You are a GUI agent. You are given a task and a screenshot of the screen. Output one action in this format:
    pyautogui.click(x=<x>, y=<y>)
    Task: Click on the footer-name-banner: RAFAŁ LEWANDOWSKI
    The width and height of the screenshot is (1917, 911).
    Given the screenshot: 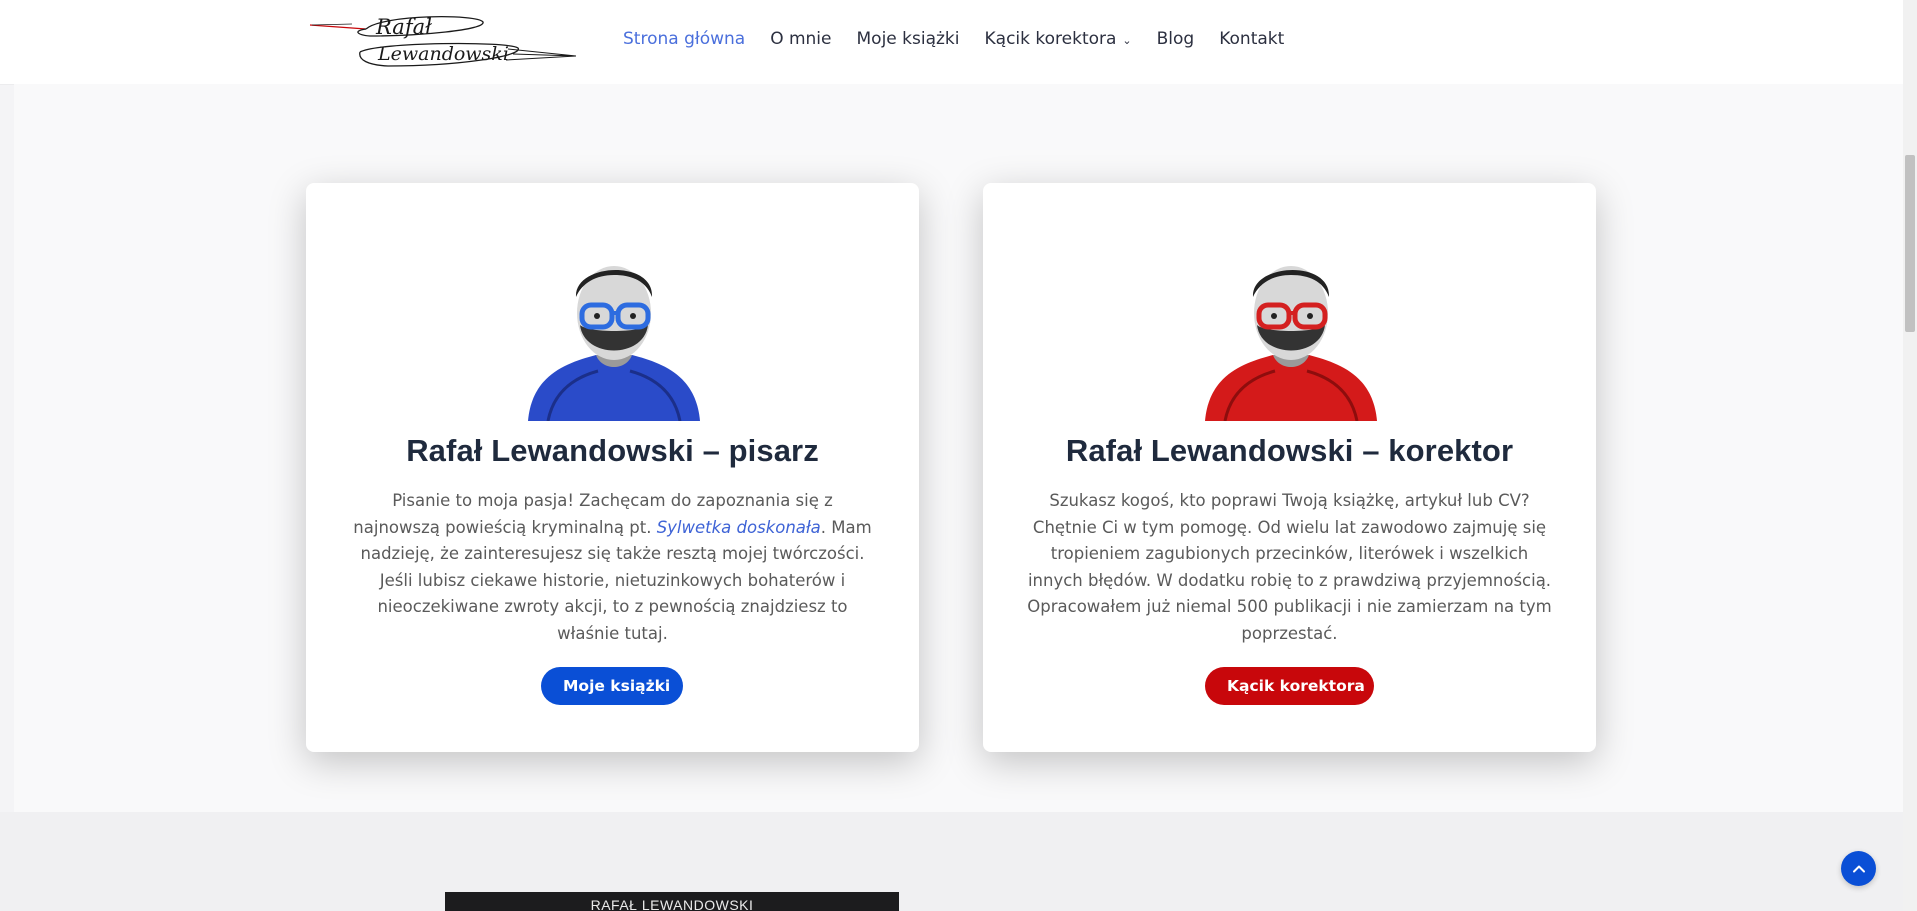 What is the action you would take?
    pyautogui.click(x=672, y=901)
    